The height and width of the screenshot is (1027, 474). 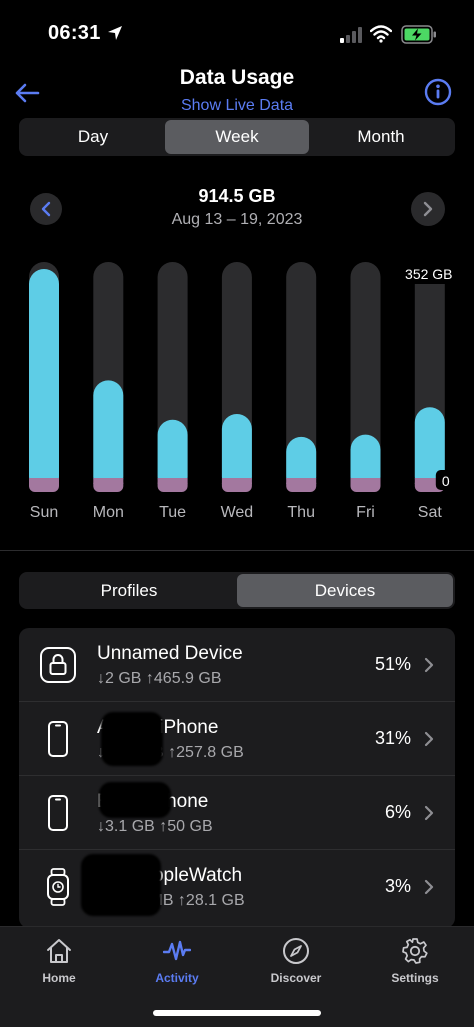 I want to click on tab-settings: Settings, so click(x=415, y=962).